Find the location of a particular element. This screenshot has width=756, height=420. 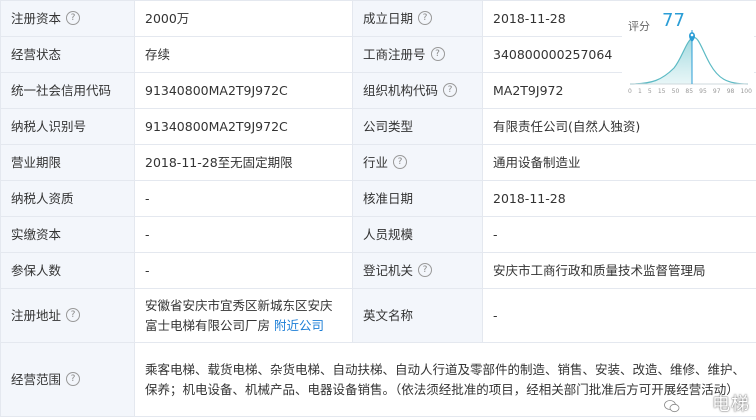

nearby-companies-link: 附近公司 is located at coordinates (299, 325).